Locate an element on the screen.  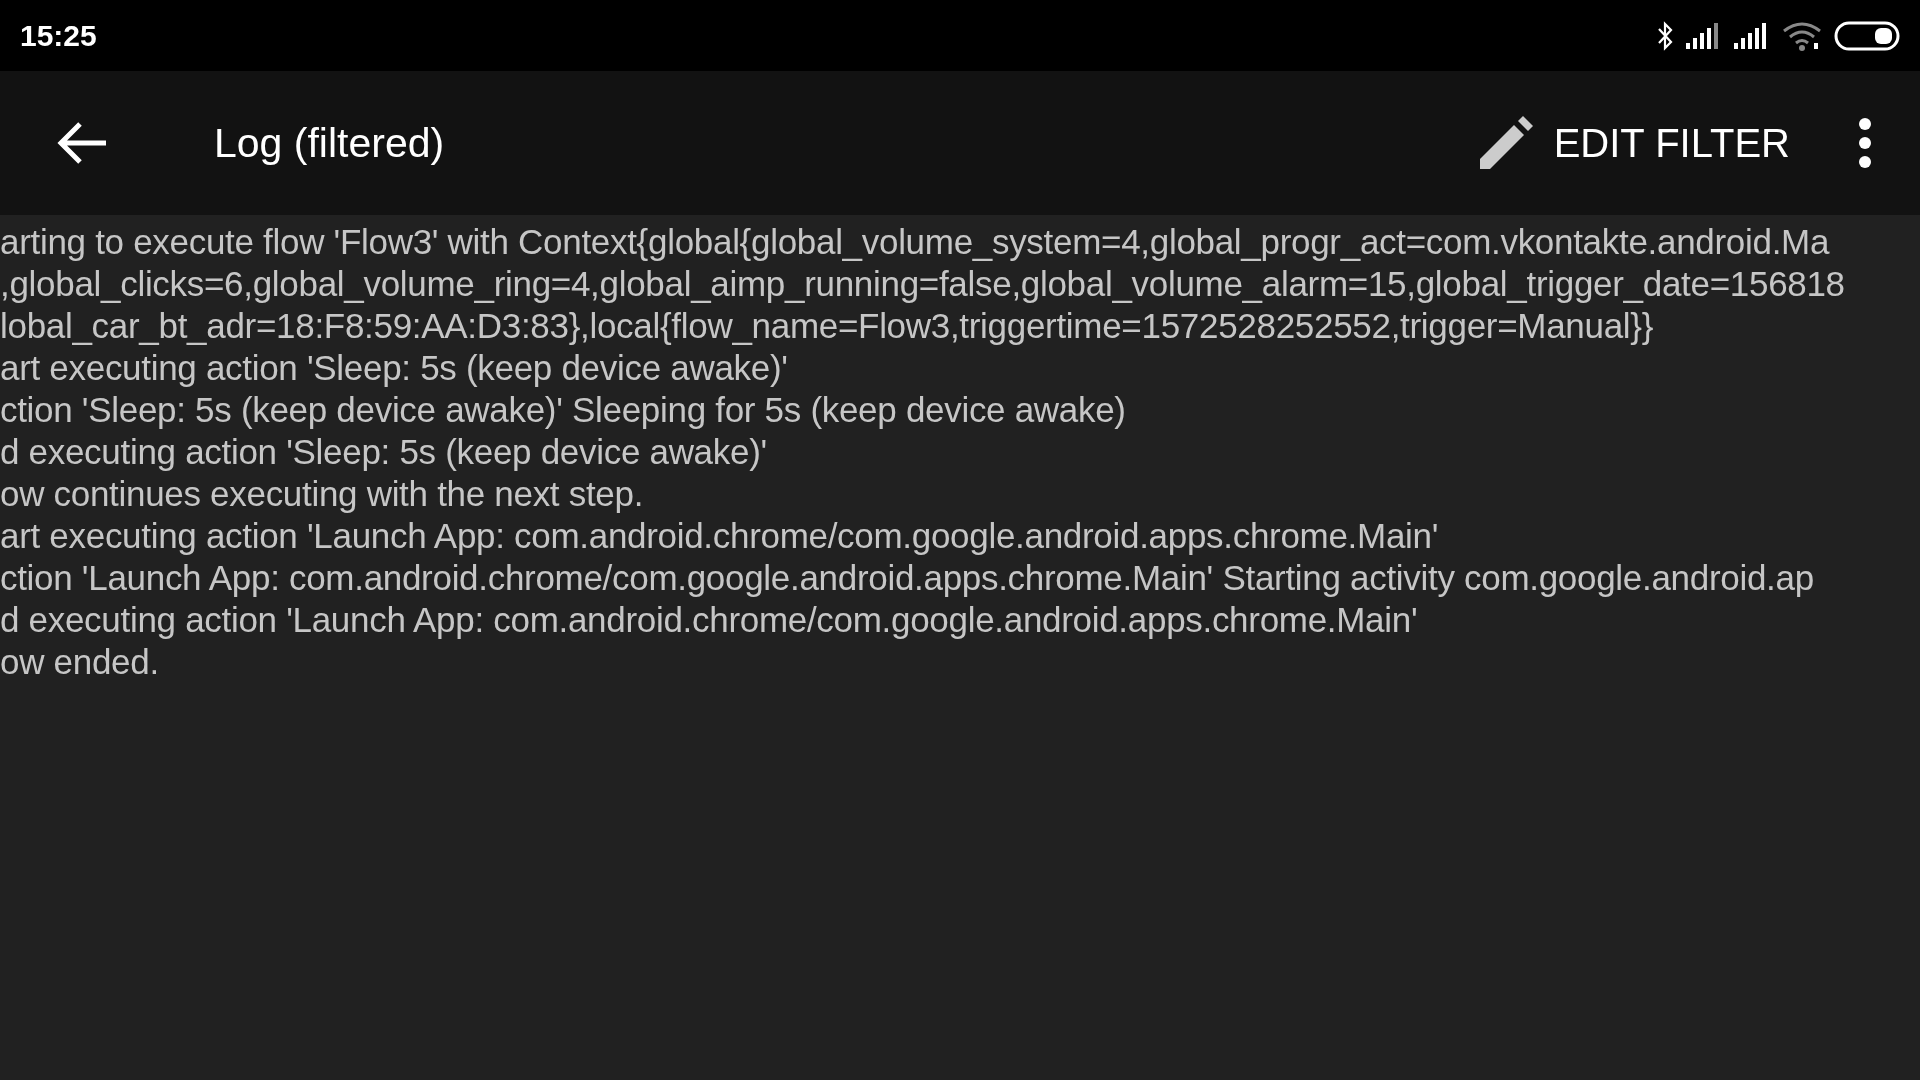
back-button is located at coordinates (82, 143).